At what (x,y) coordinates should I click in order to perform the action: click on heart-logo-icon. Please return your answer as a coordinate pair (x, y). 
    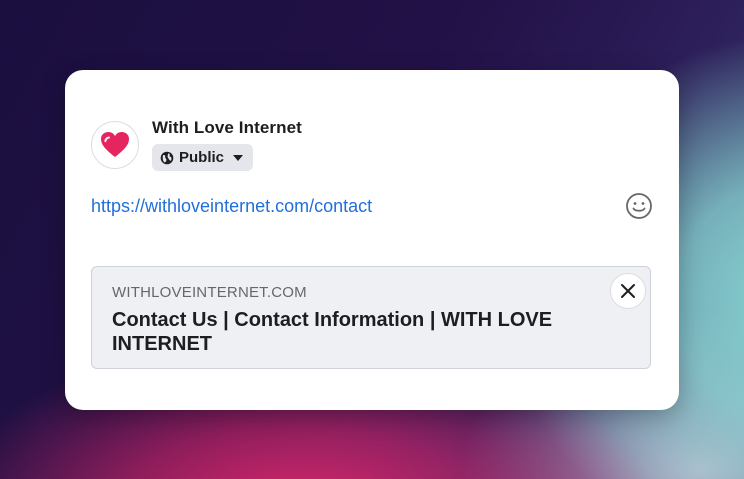
    Looking at the image, I should click on (115, 144).